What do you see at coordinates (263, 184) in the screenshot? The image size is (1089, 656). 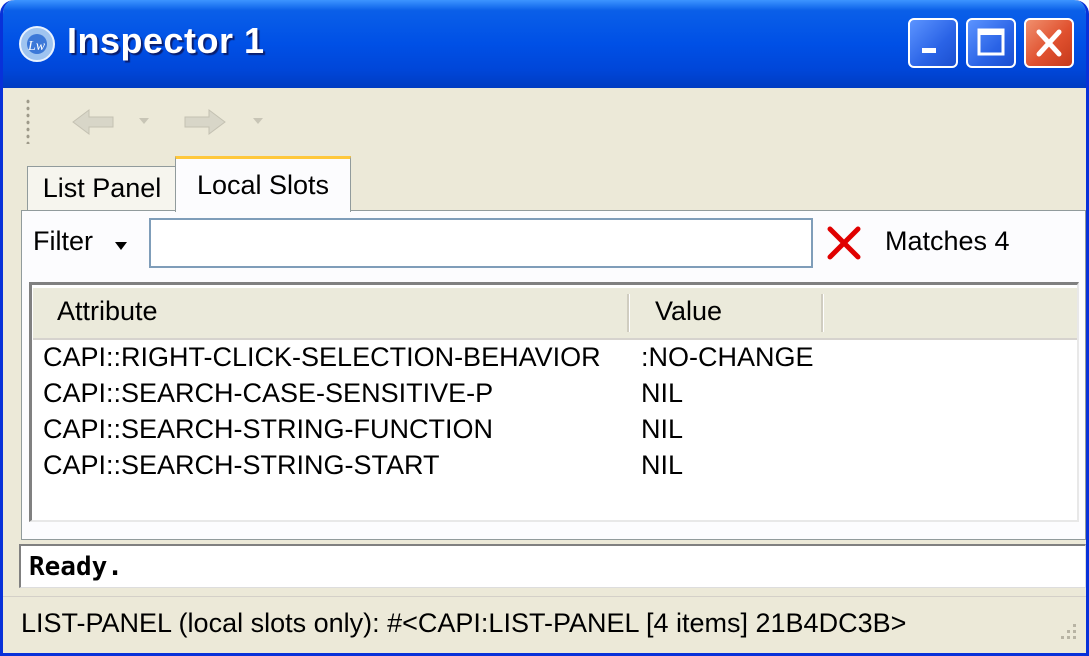 I see `tab-local-slots: Local Slots` at bounding box center [263, 184].